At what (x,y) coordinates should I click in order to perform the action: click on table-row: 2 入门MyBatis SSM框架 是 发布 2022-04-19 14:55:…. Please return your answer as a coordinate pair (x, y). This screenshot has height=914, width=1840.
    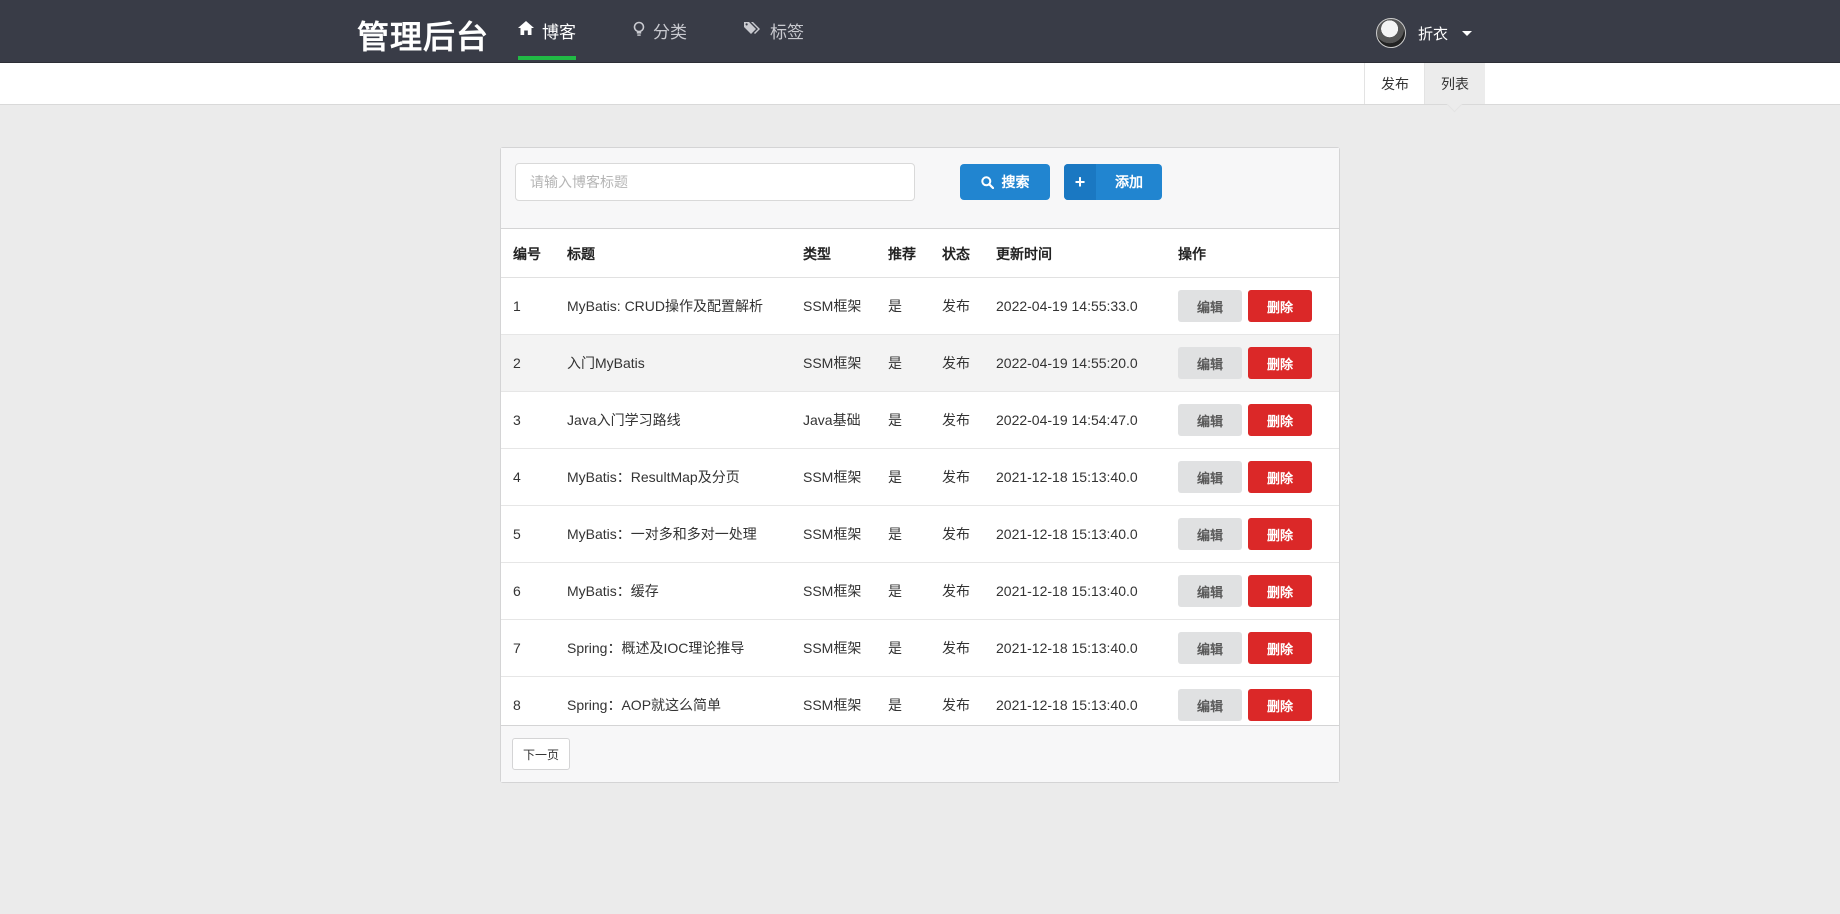
    Looking at the image, I should click on (920, 363).